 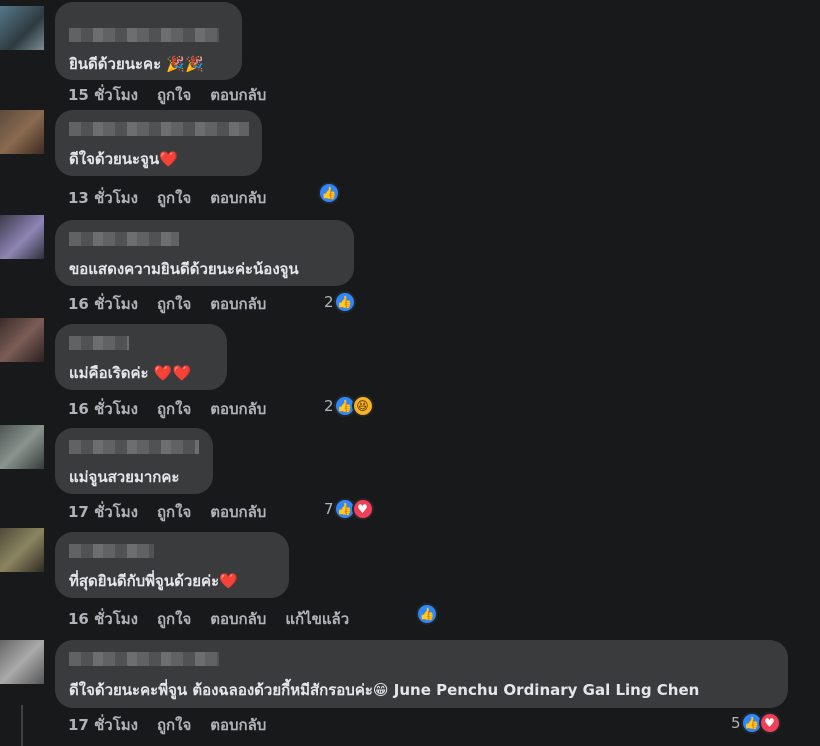 What do you see at coordinates (172, 565) in the screenshot?
I see `comment-bubble: ที่สุดยินดีกับพี่จูนด้วยค่ะ❤️` at bounding box center [172, 565].